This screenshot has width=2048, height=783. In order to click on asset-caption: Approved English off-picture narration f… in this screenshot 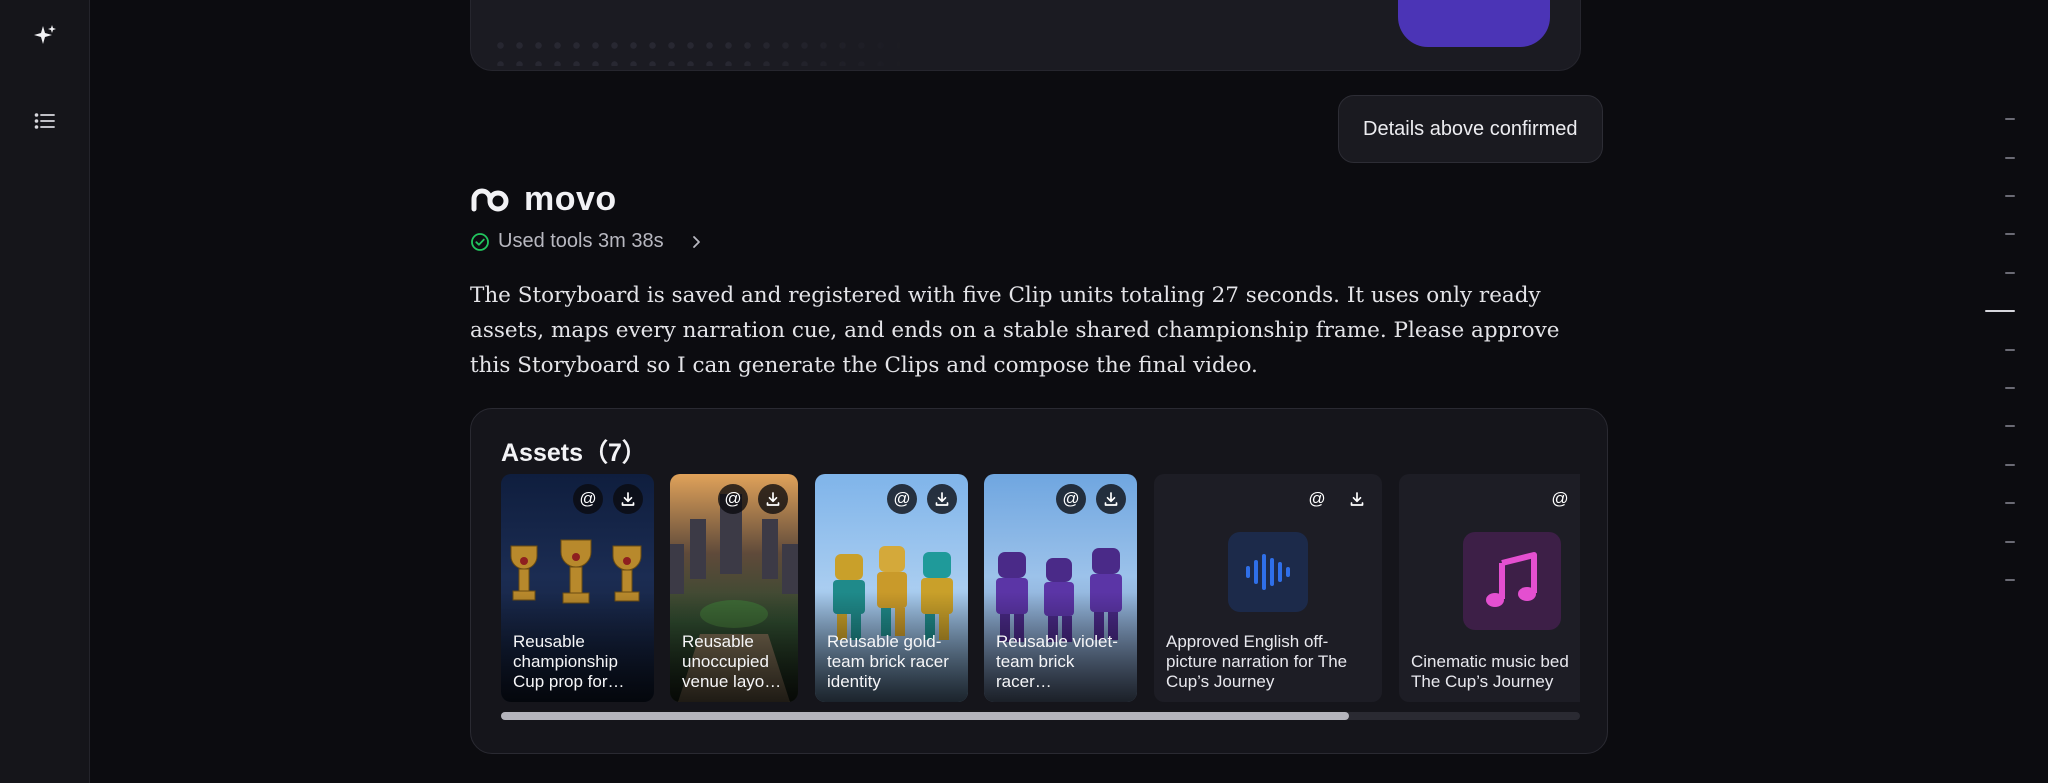, I will do `click(1257, 661)`.